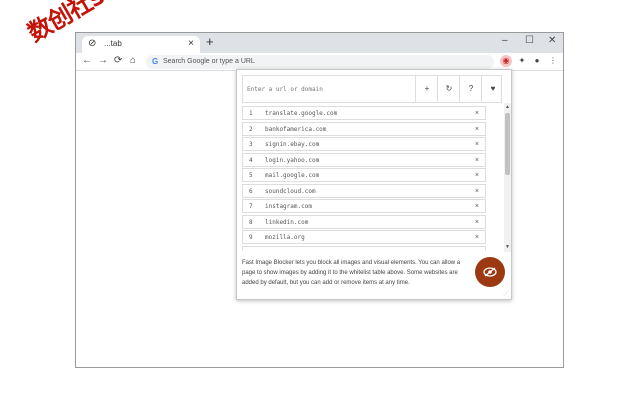 The image size is (640, 400). What do you see at coordinates (507, 107) in the screenshot?
I see `scroll-up-icon: ▲` at bounding box center [507, 107].